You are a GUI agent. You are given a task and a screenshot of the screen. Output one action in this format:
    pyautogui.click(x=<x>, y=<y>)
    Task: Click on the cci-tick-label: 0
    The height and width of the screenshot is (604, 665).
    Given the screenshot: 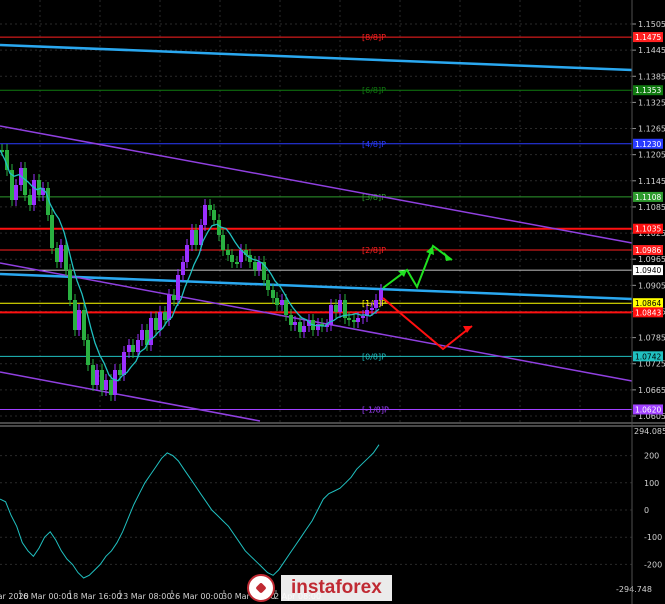 What is the action you would take?
    pyautogui.click(x=646, y=510)
    